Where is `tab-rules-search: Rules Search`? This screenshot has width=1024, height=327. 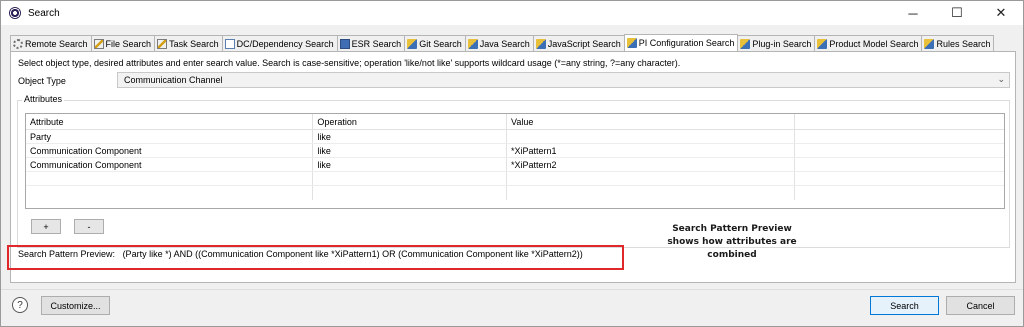
tab-rules-search: Rules Search is located at coordinates (958, 43).